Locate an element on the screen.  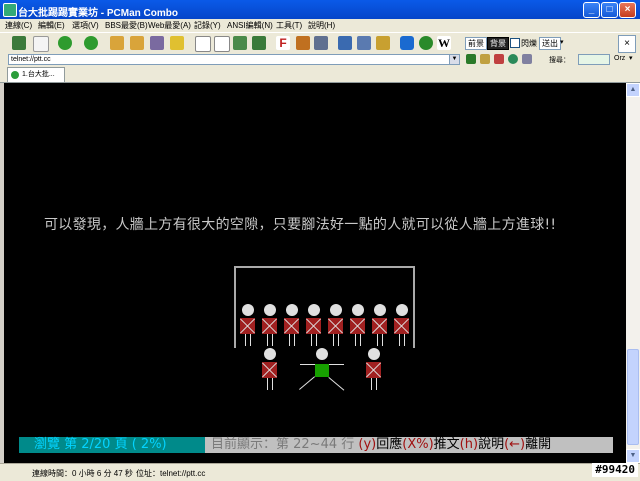
page-progress: 瀏覽 第 2/20 頁 ( 2%) is located at coordinates (112, 445).